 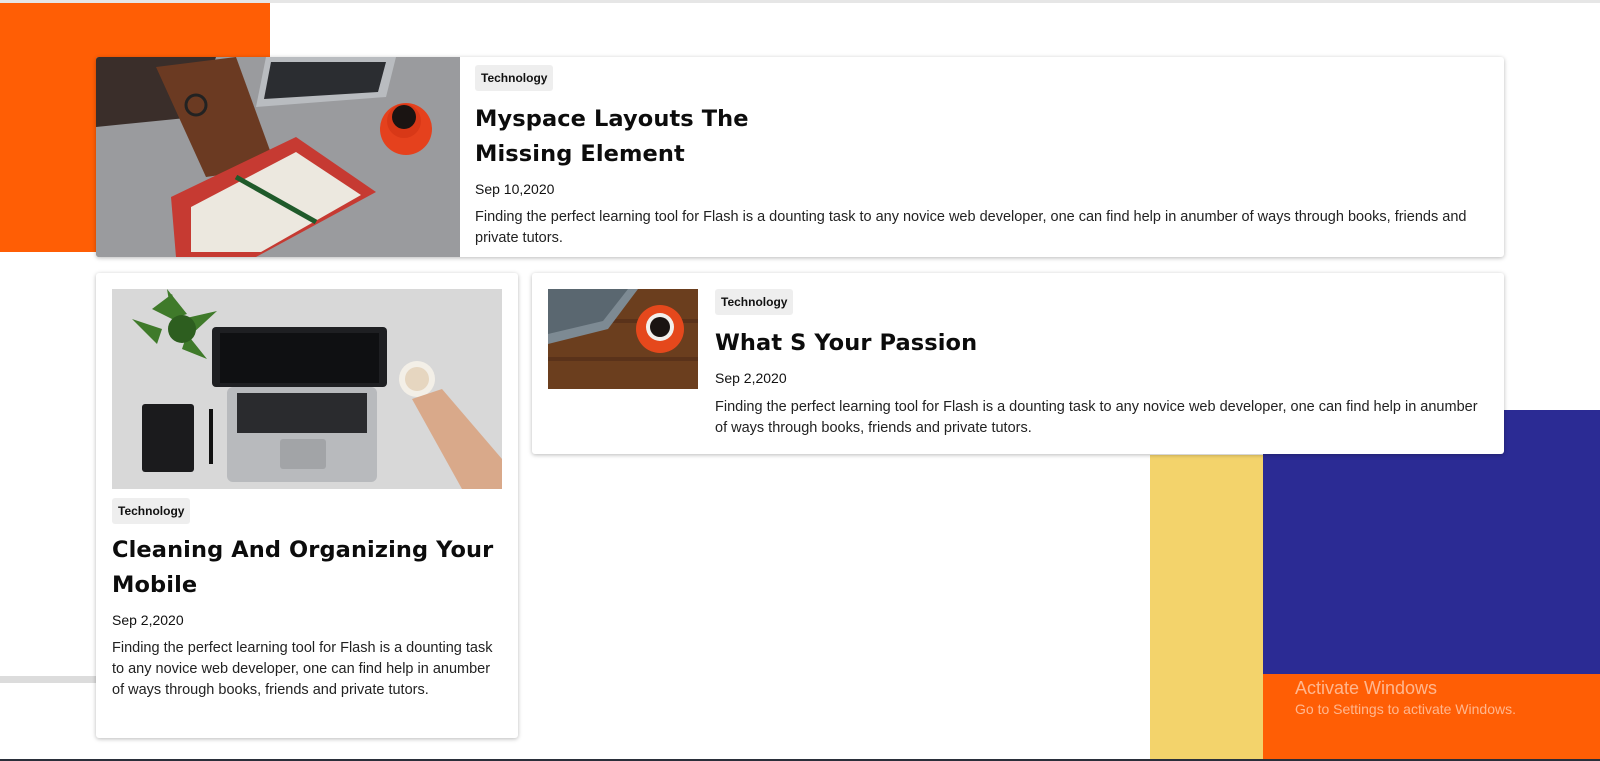 What do you see at coordinates (1366, 688) in the screenshot?
I see `watermark-title: Activate Windows` at bounding box center [1366, 688].